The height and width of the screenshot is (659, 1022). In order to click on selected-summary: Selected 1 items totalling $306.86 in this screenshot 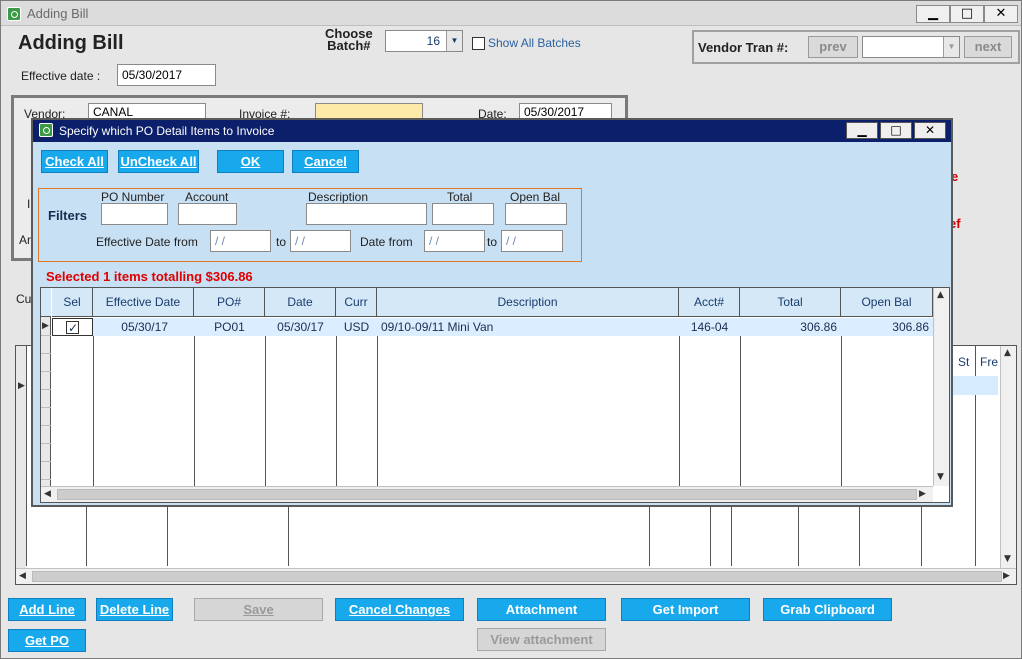, I will do `click(149, 276)`.